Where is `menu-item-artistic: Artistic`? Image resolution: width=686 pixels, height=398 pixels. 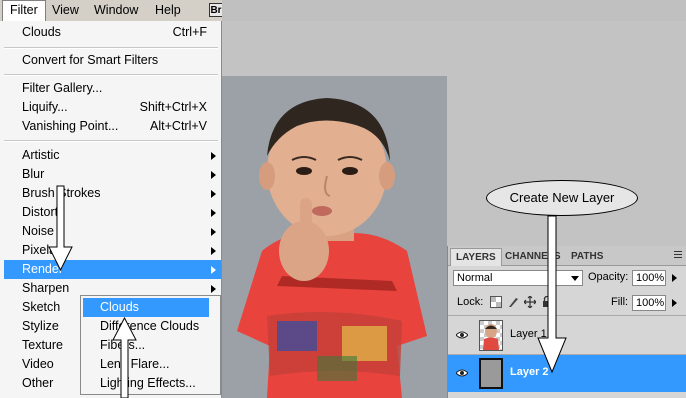 menu-item-artistic: Artistic is located at coordinates (110, 155).